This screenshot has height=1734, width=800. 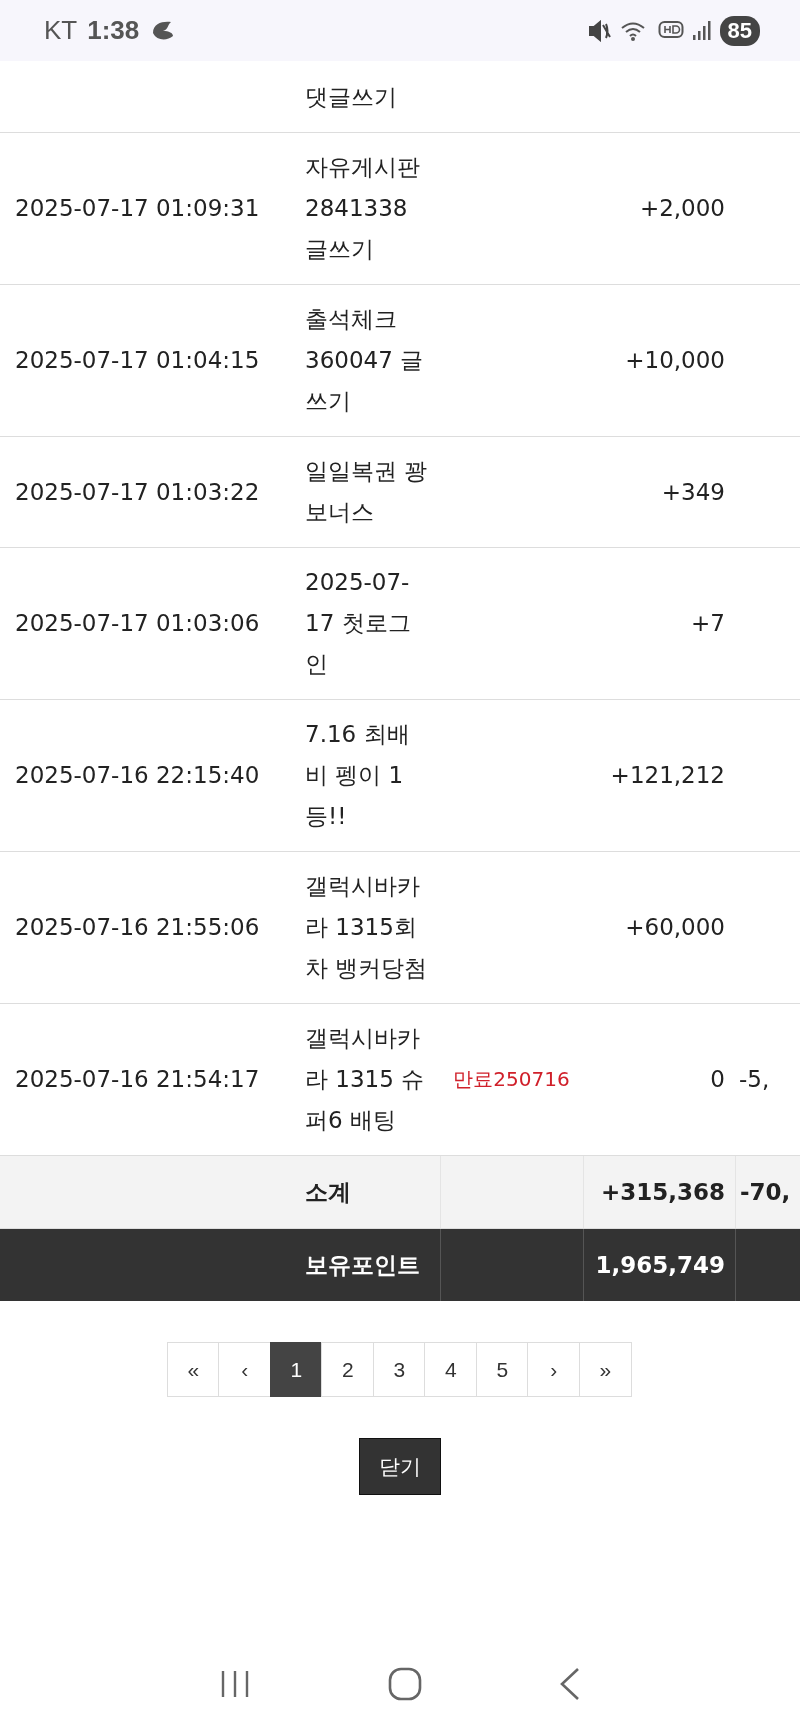 I want to click on date-cell-text: 2025-07-16 21:54:17, so click(x=137, y=1079).